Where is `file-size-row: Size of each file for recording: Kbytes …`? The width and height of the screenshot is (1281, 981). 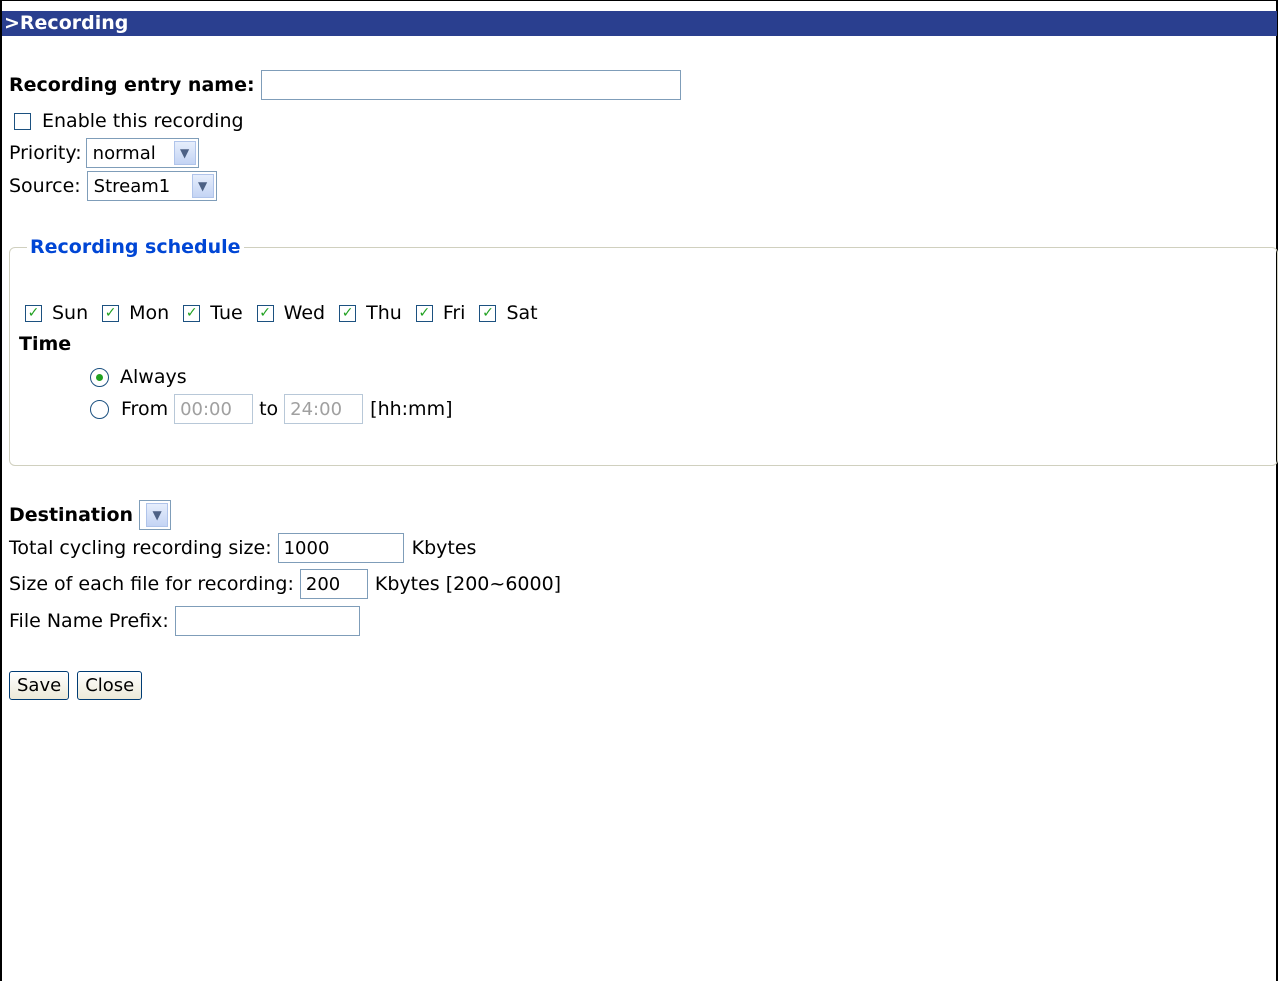 file-size-row: Size of each file for recording: Kbytes … is located at coordinates (285, 584).